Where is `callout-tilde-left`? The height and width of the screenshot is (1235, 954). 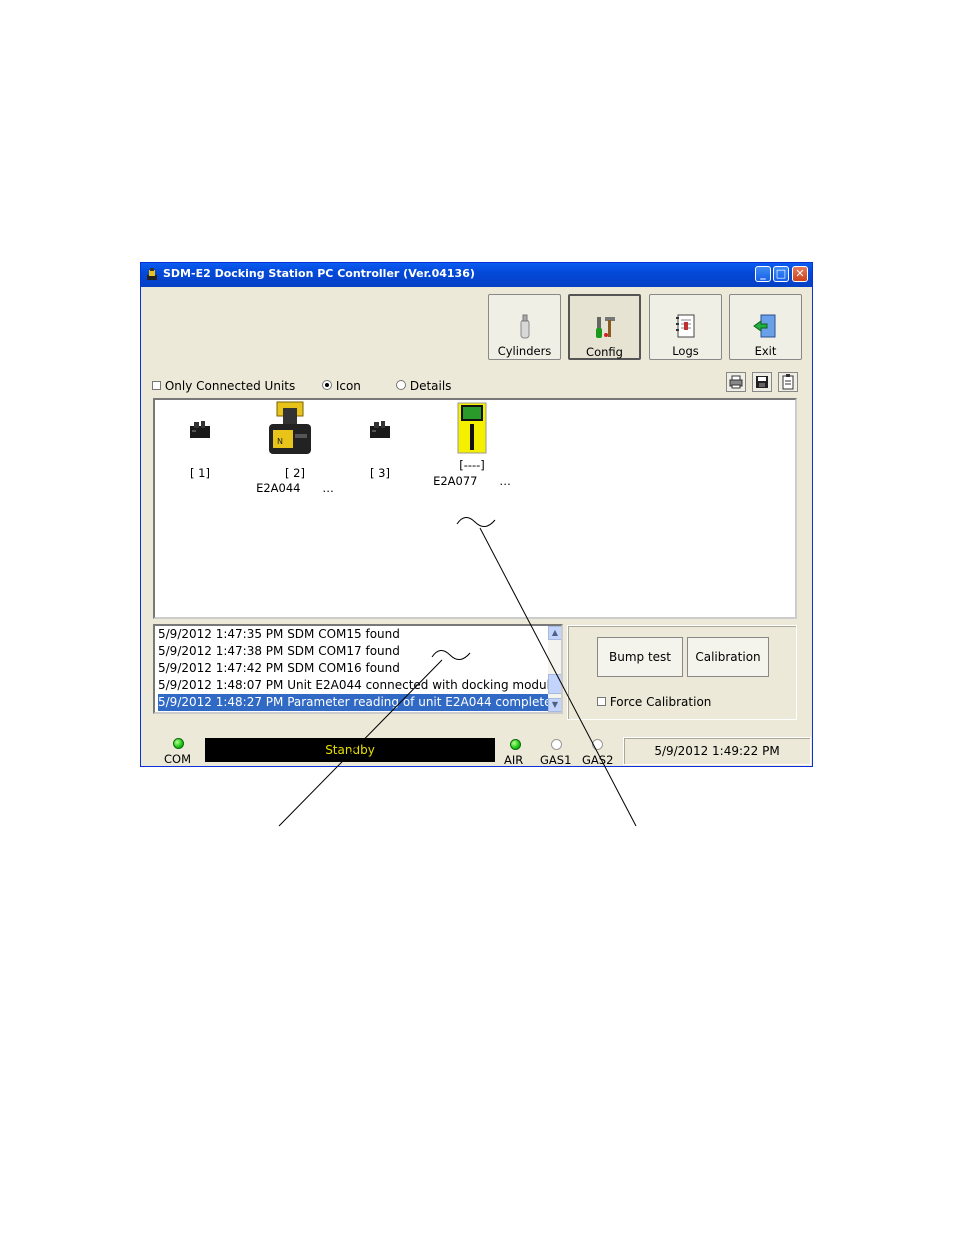
callout-tilde-left is located at coordinates (451, 655).